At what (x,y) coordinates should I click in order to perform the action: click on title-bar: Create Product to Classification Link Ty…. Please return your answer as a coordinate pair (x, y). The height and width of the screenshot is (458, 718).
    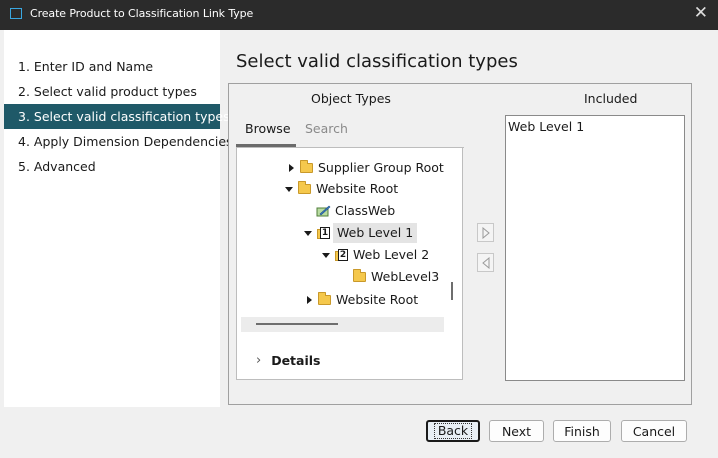
    Looking at the image, I should click on (359, 15).